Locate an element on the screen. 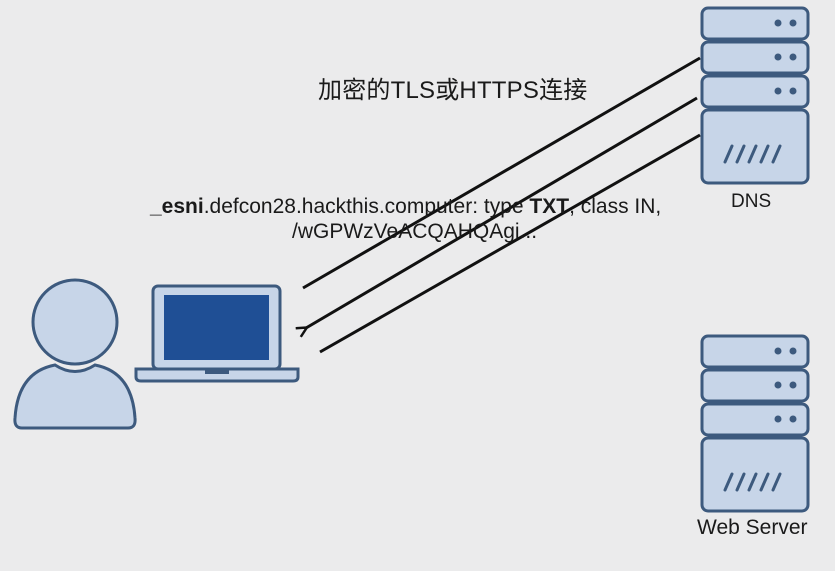  web-server-label: Web Server is located at coordinates (752, 527).